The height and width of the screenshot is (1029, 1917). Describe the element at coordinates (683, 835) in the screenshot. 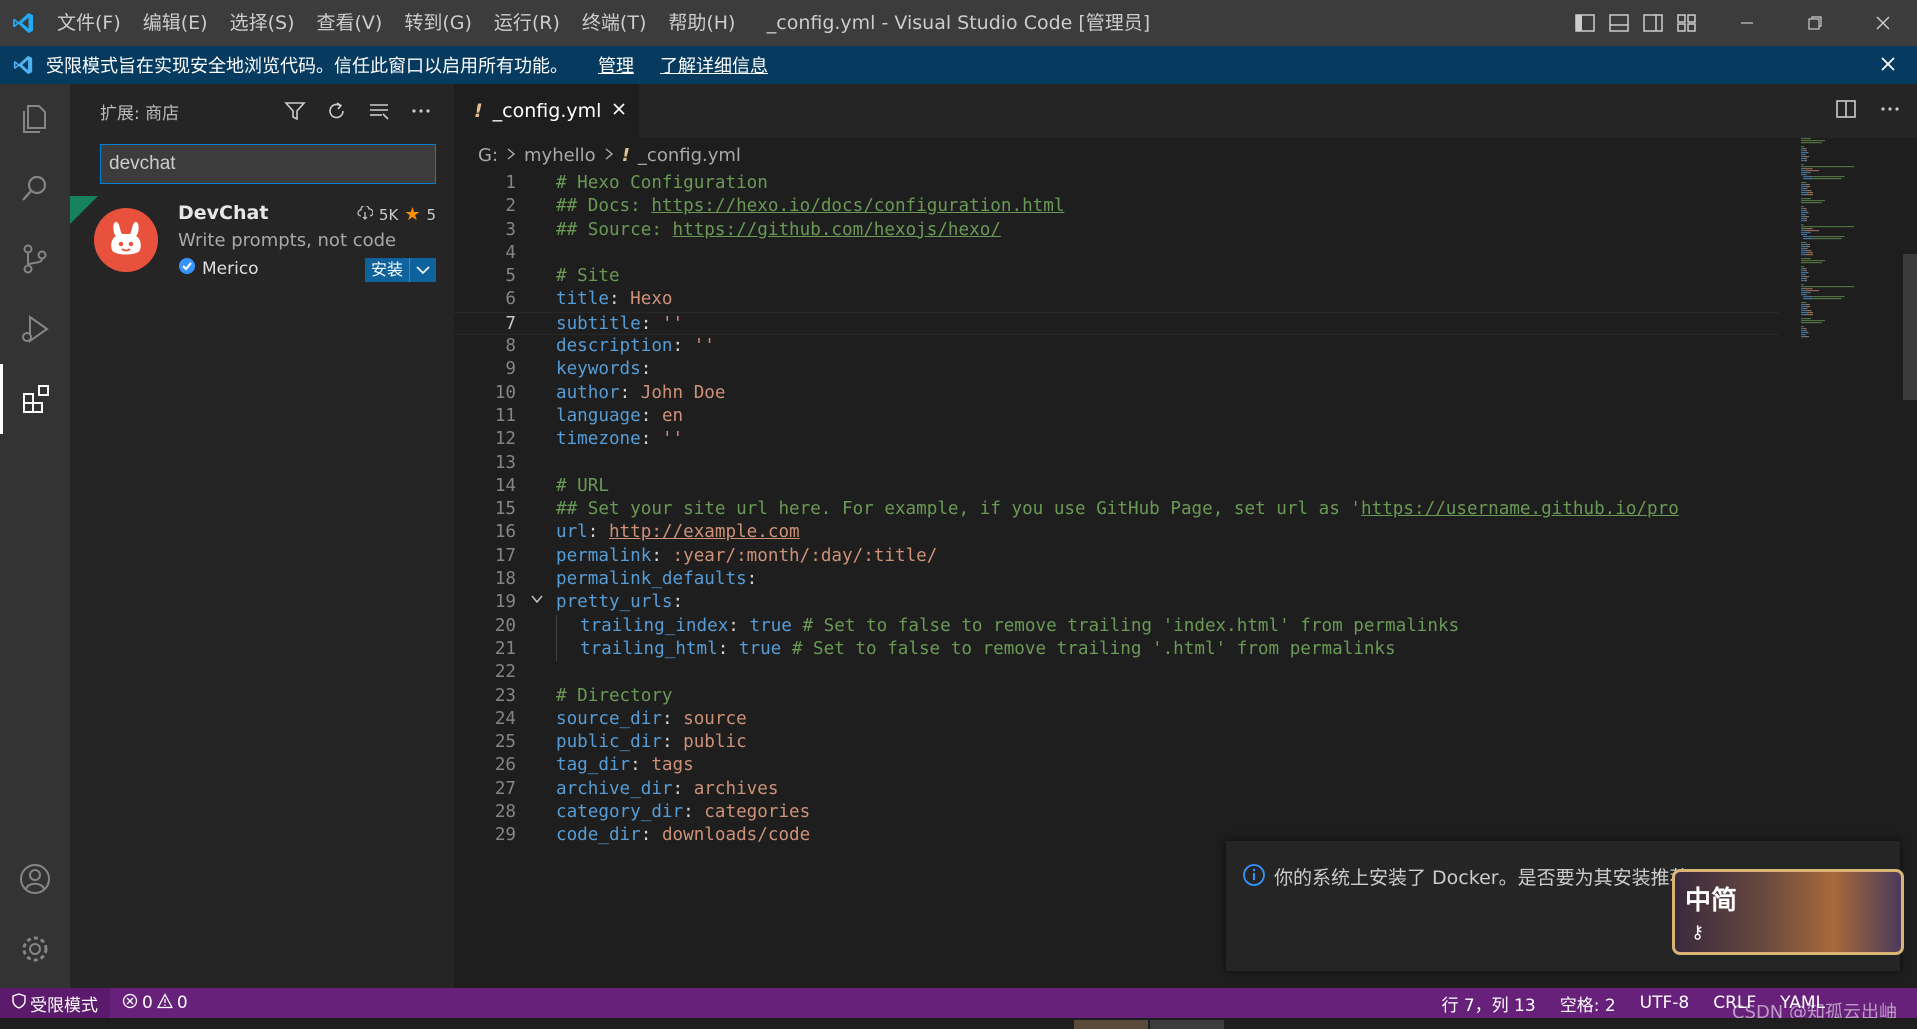

I see `code-text: code_dir: downloads/code` at that location.